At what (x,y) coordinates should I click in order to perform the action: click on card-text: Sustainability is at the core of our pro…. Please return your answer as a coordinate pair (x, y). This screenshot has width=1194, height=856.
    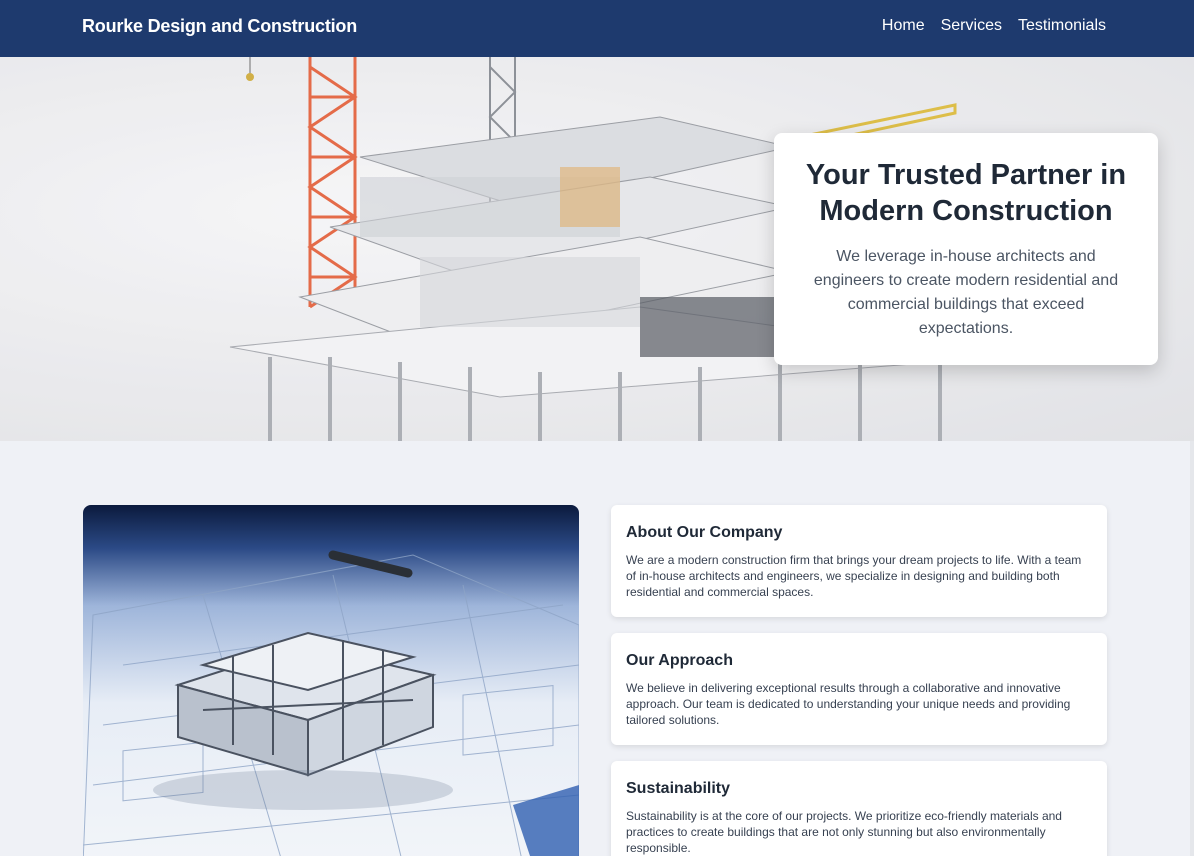
    Looking at the image, I should click on (844, 832).